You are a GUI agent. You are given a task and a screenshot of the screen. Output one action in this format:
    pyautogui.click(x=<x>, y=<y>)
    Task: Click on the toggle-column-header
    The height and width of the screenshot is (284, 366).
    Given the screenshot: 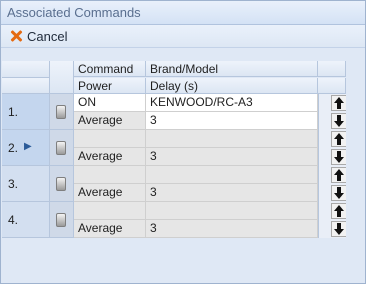 What is the action you would take?
    pyautogui.click(x=62, y=77)
    